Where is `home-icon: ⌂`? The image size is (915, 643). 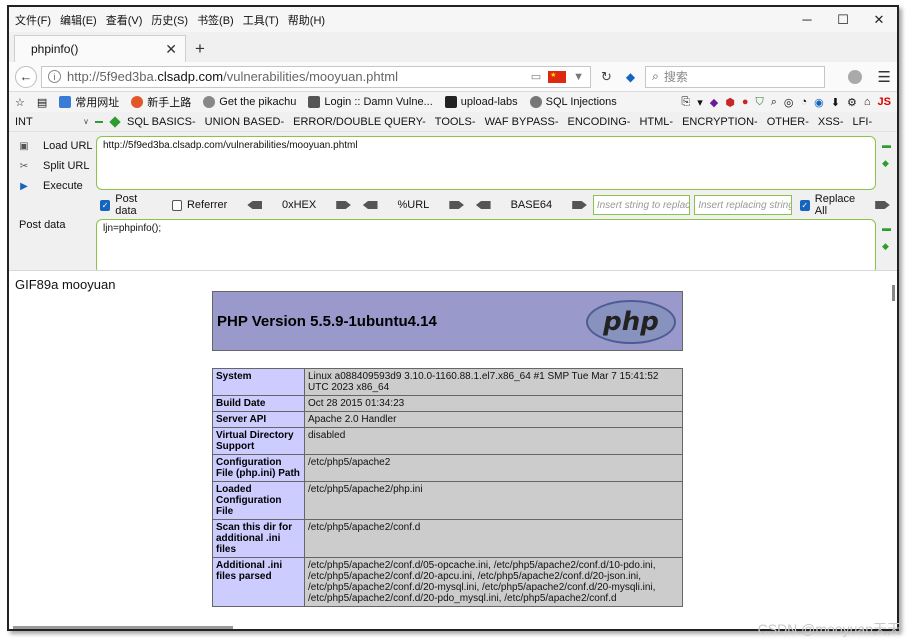 home-icon: ⌂ is located at coordinates (867, 102).